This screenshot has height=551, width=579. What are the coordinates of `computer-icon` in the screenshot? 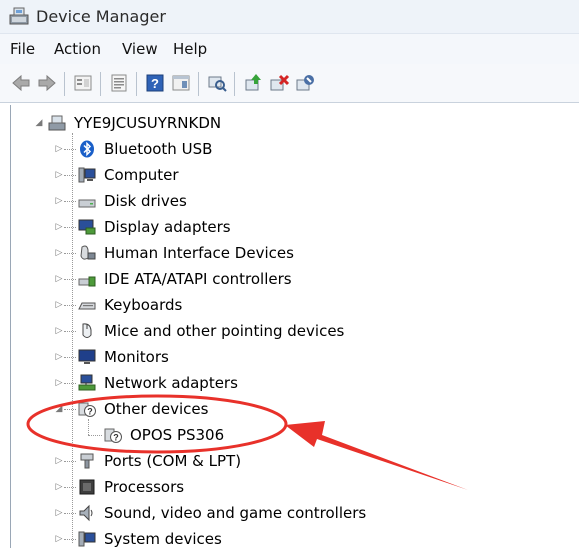 It's located at (87, 175).